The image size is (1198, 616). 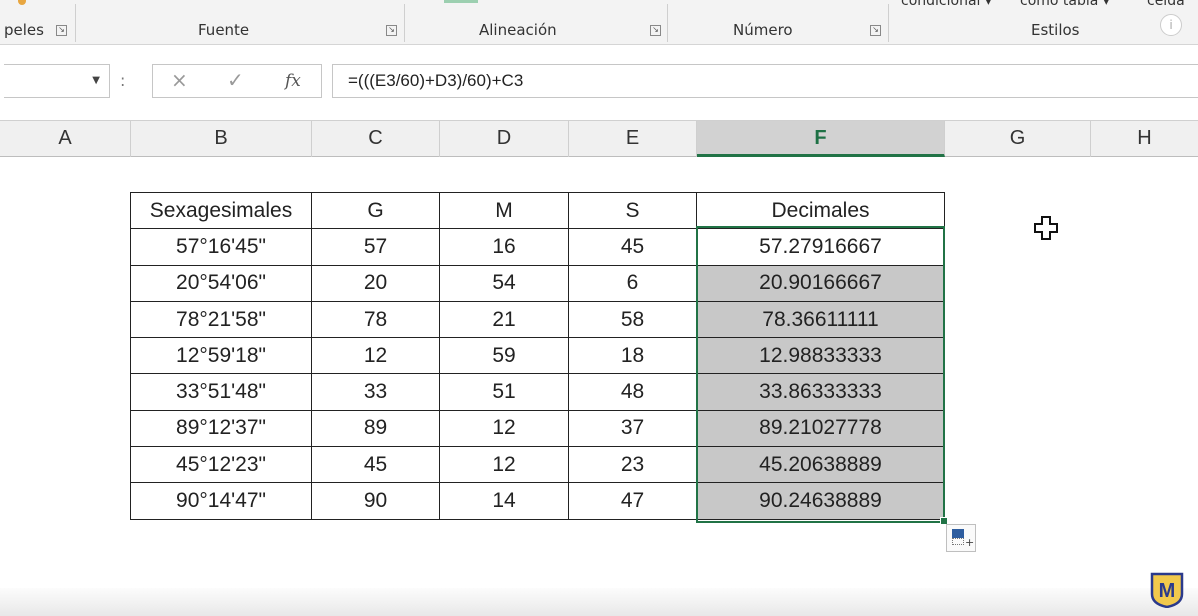 I want to click on cell-decimal: 45.20638889, so click(x=820, y=465).